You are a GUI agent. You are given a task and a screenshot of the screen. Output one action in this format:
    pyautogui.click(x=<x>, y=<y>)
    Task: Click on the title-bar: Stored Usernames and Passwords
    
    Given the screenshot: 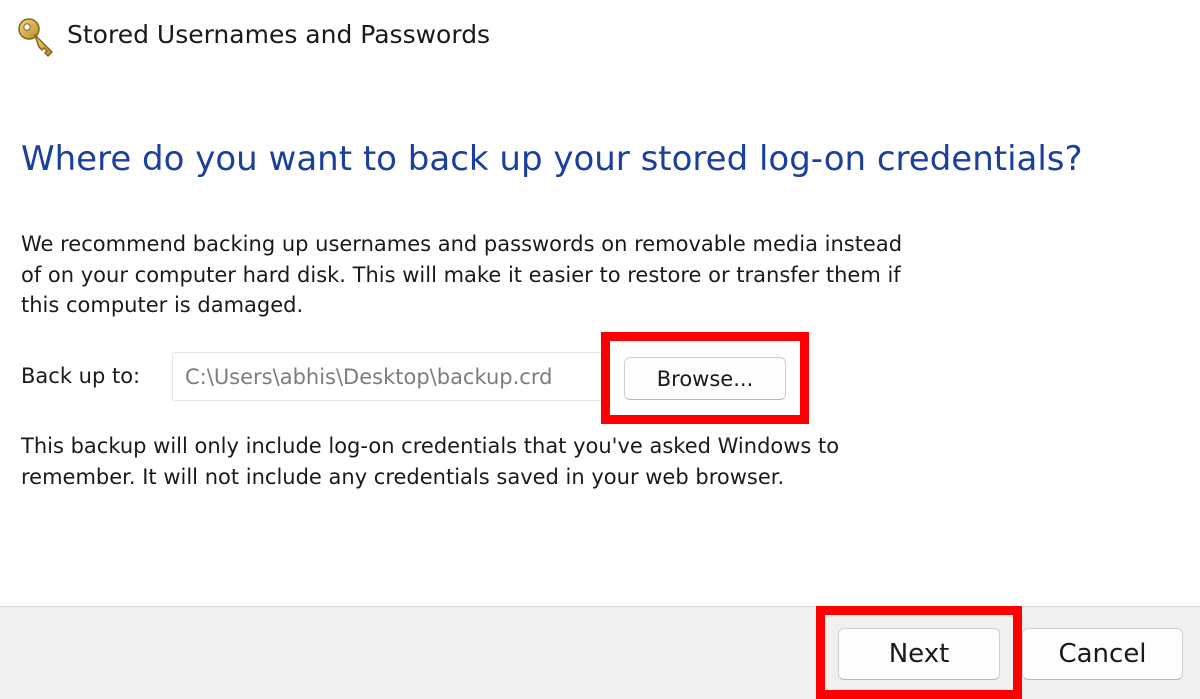 What is the action you would take?
    pyautogui.click(x=600, y=38)
    